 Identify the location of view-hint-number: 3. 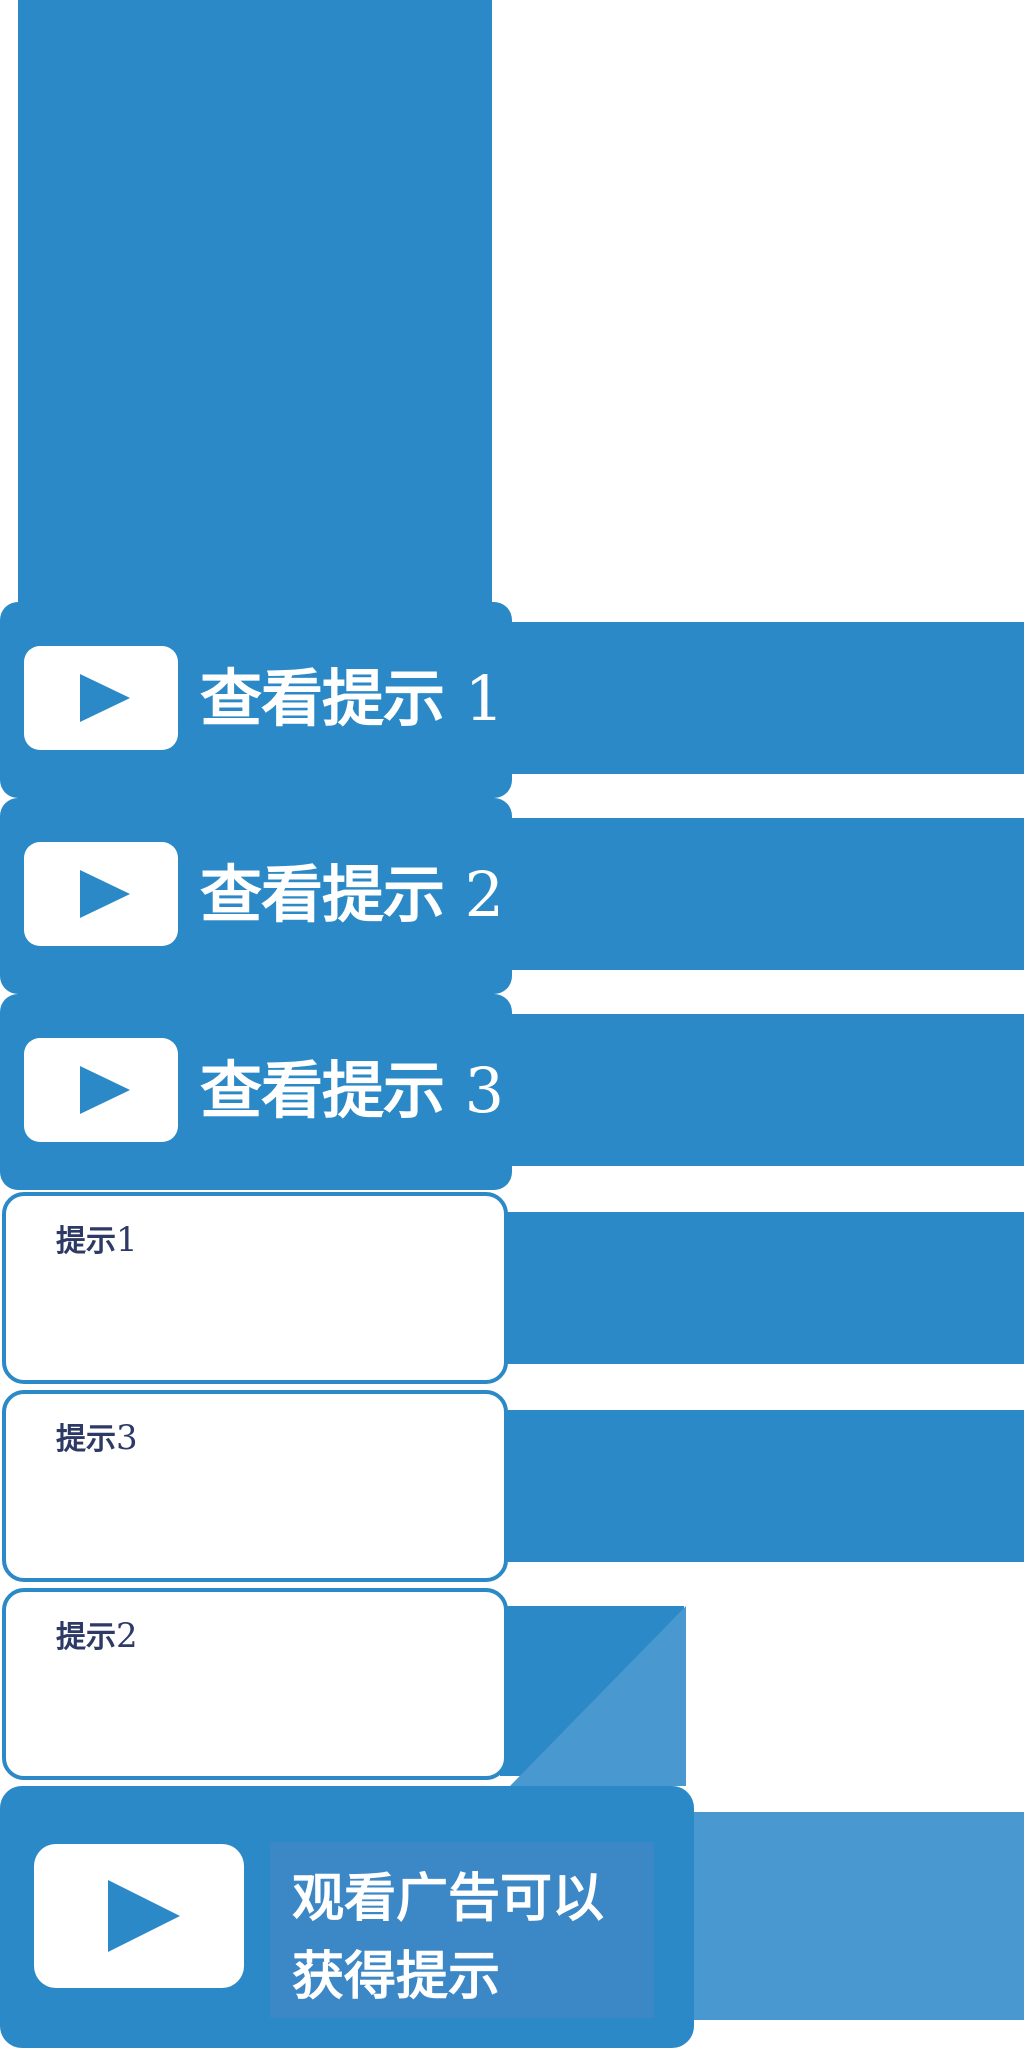
(484, 1090).